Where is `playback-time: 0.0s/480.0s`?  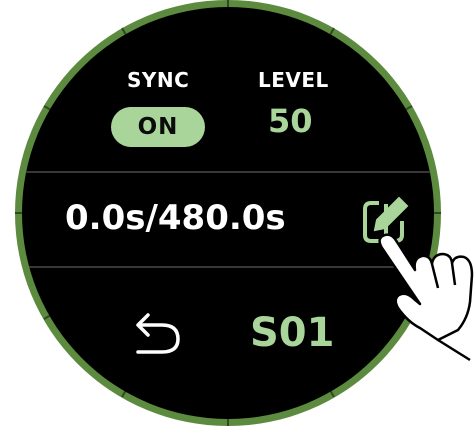 playback-time: 0.0s/480.0s is located at coordinates (175, 218).